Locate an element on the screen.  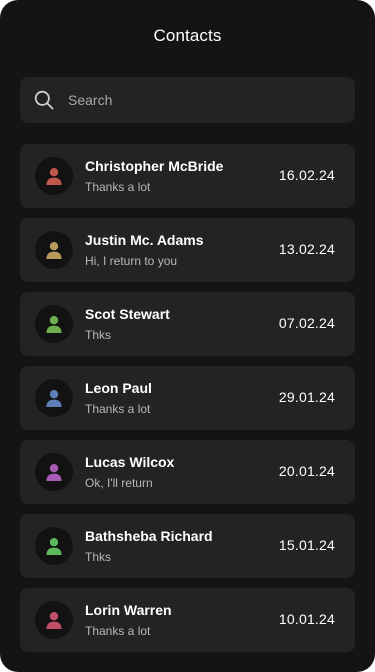
search-icon is located at coordinates (44, 100).